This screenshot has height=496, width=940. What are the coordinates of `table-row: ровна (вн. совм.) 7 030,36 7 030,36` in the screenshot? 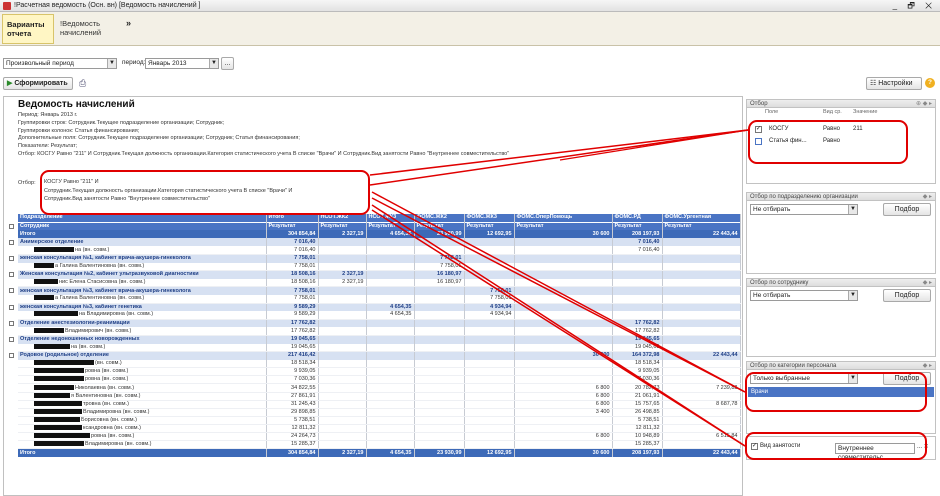 It's located at (379, 380).